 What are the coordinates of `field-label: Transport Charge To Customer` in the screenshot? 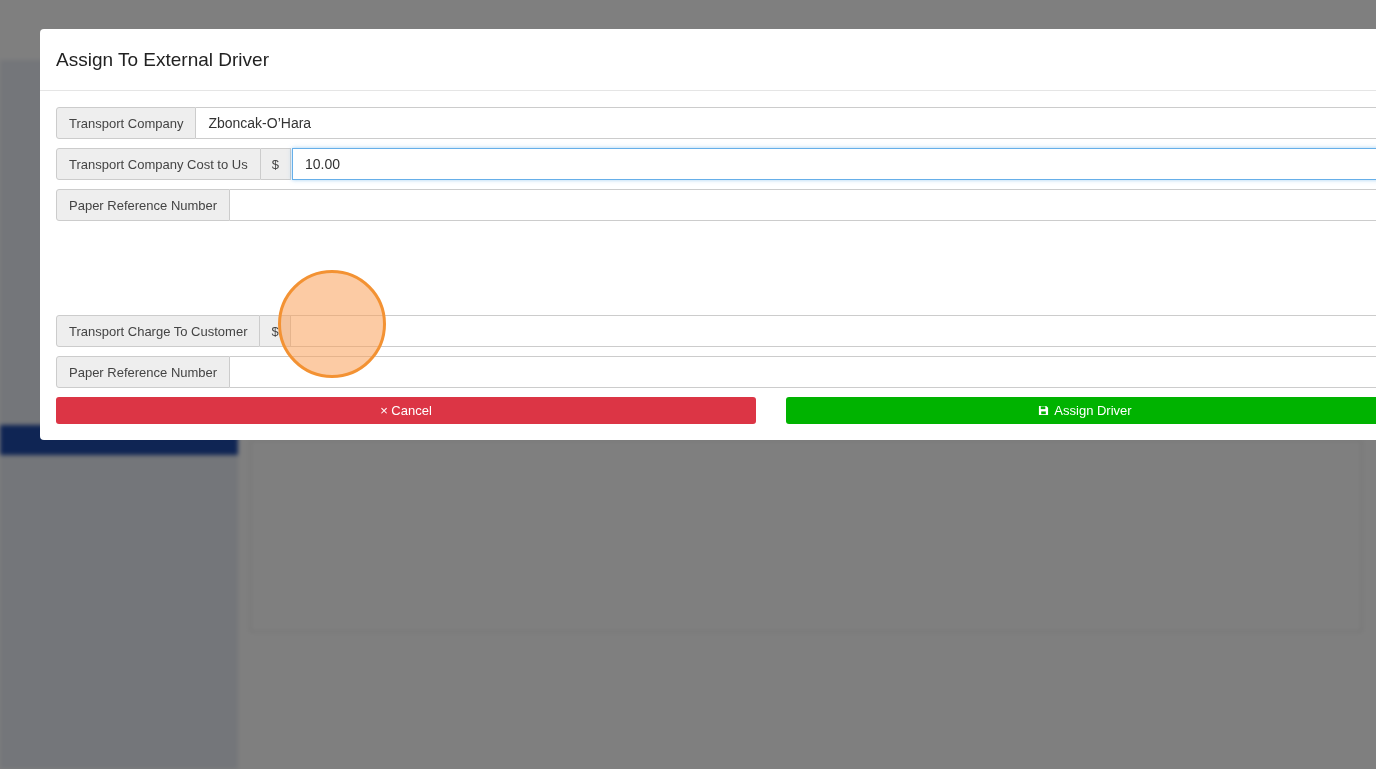 It's located at (158, 331).